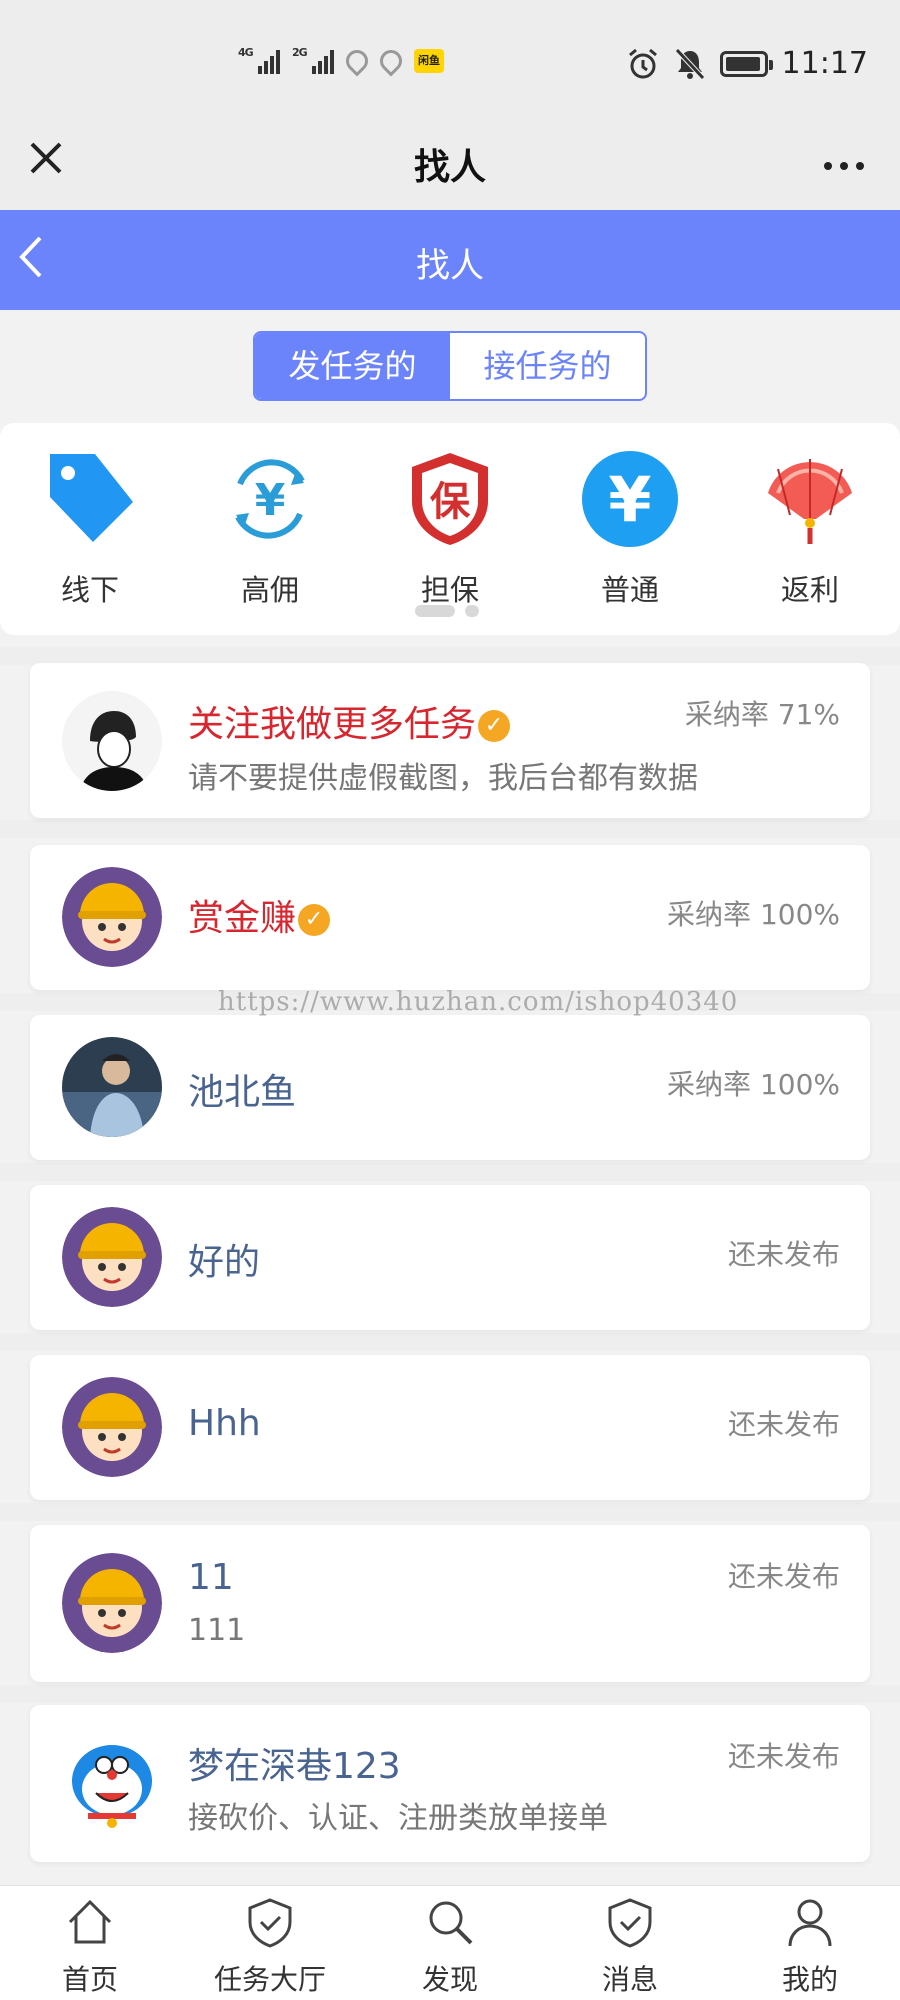 This screenshot has height=2000, width=900. I want to click on bottom-tab-bar: 首页 任务大厅 发现 消息 我的, so click(450, 1942).